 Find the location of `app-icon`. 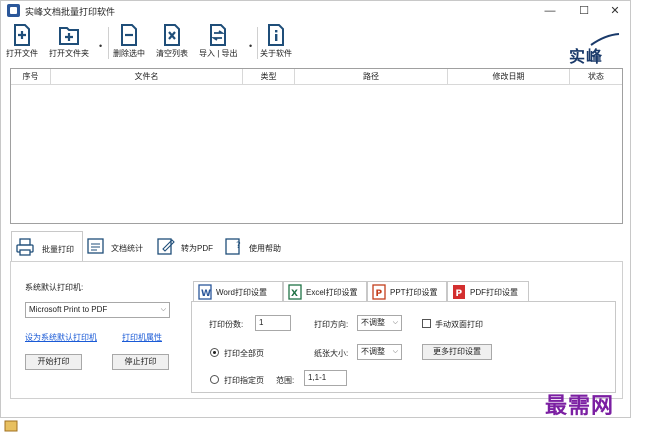

app-icon is located at coordinates (13, 10).